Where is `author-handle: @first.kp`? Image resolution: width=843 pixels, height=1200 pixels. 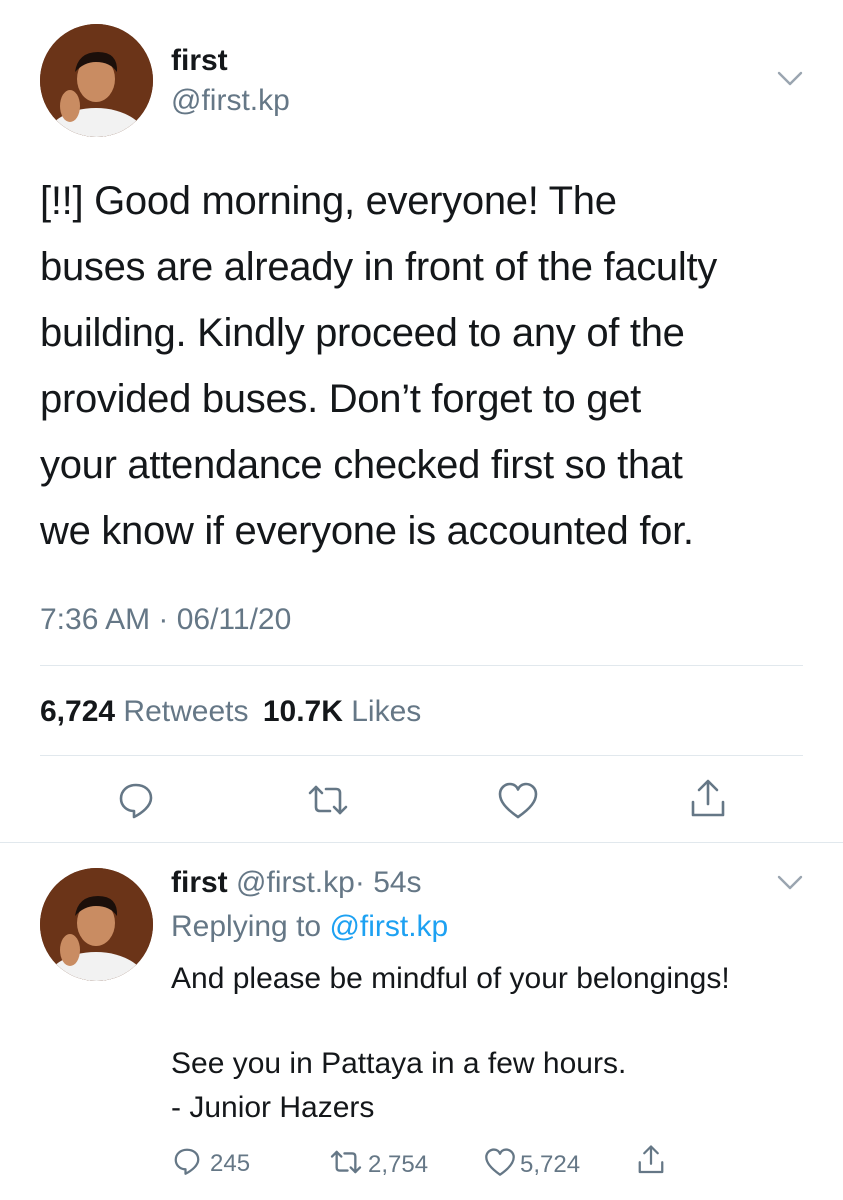 author-handle: @first.kp is located at coordinates (230, 101).